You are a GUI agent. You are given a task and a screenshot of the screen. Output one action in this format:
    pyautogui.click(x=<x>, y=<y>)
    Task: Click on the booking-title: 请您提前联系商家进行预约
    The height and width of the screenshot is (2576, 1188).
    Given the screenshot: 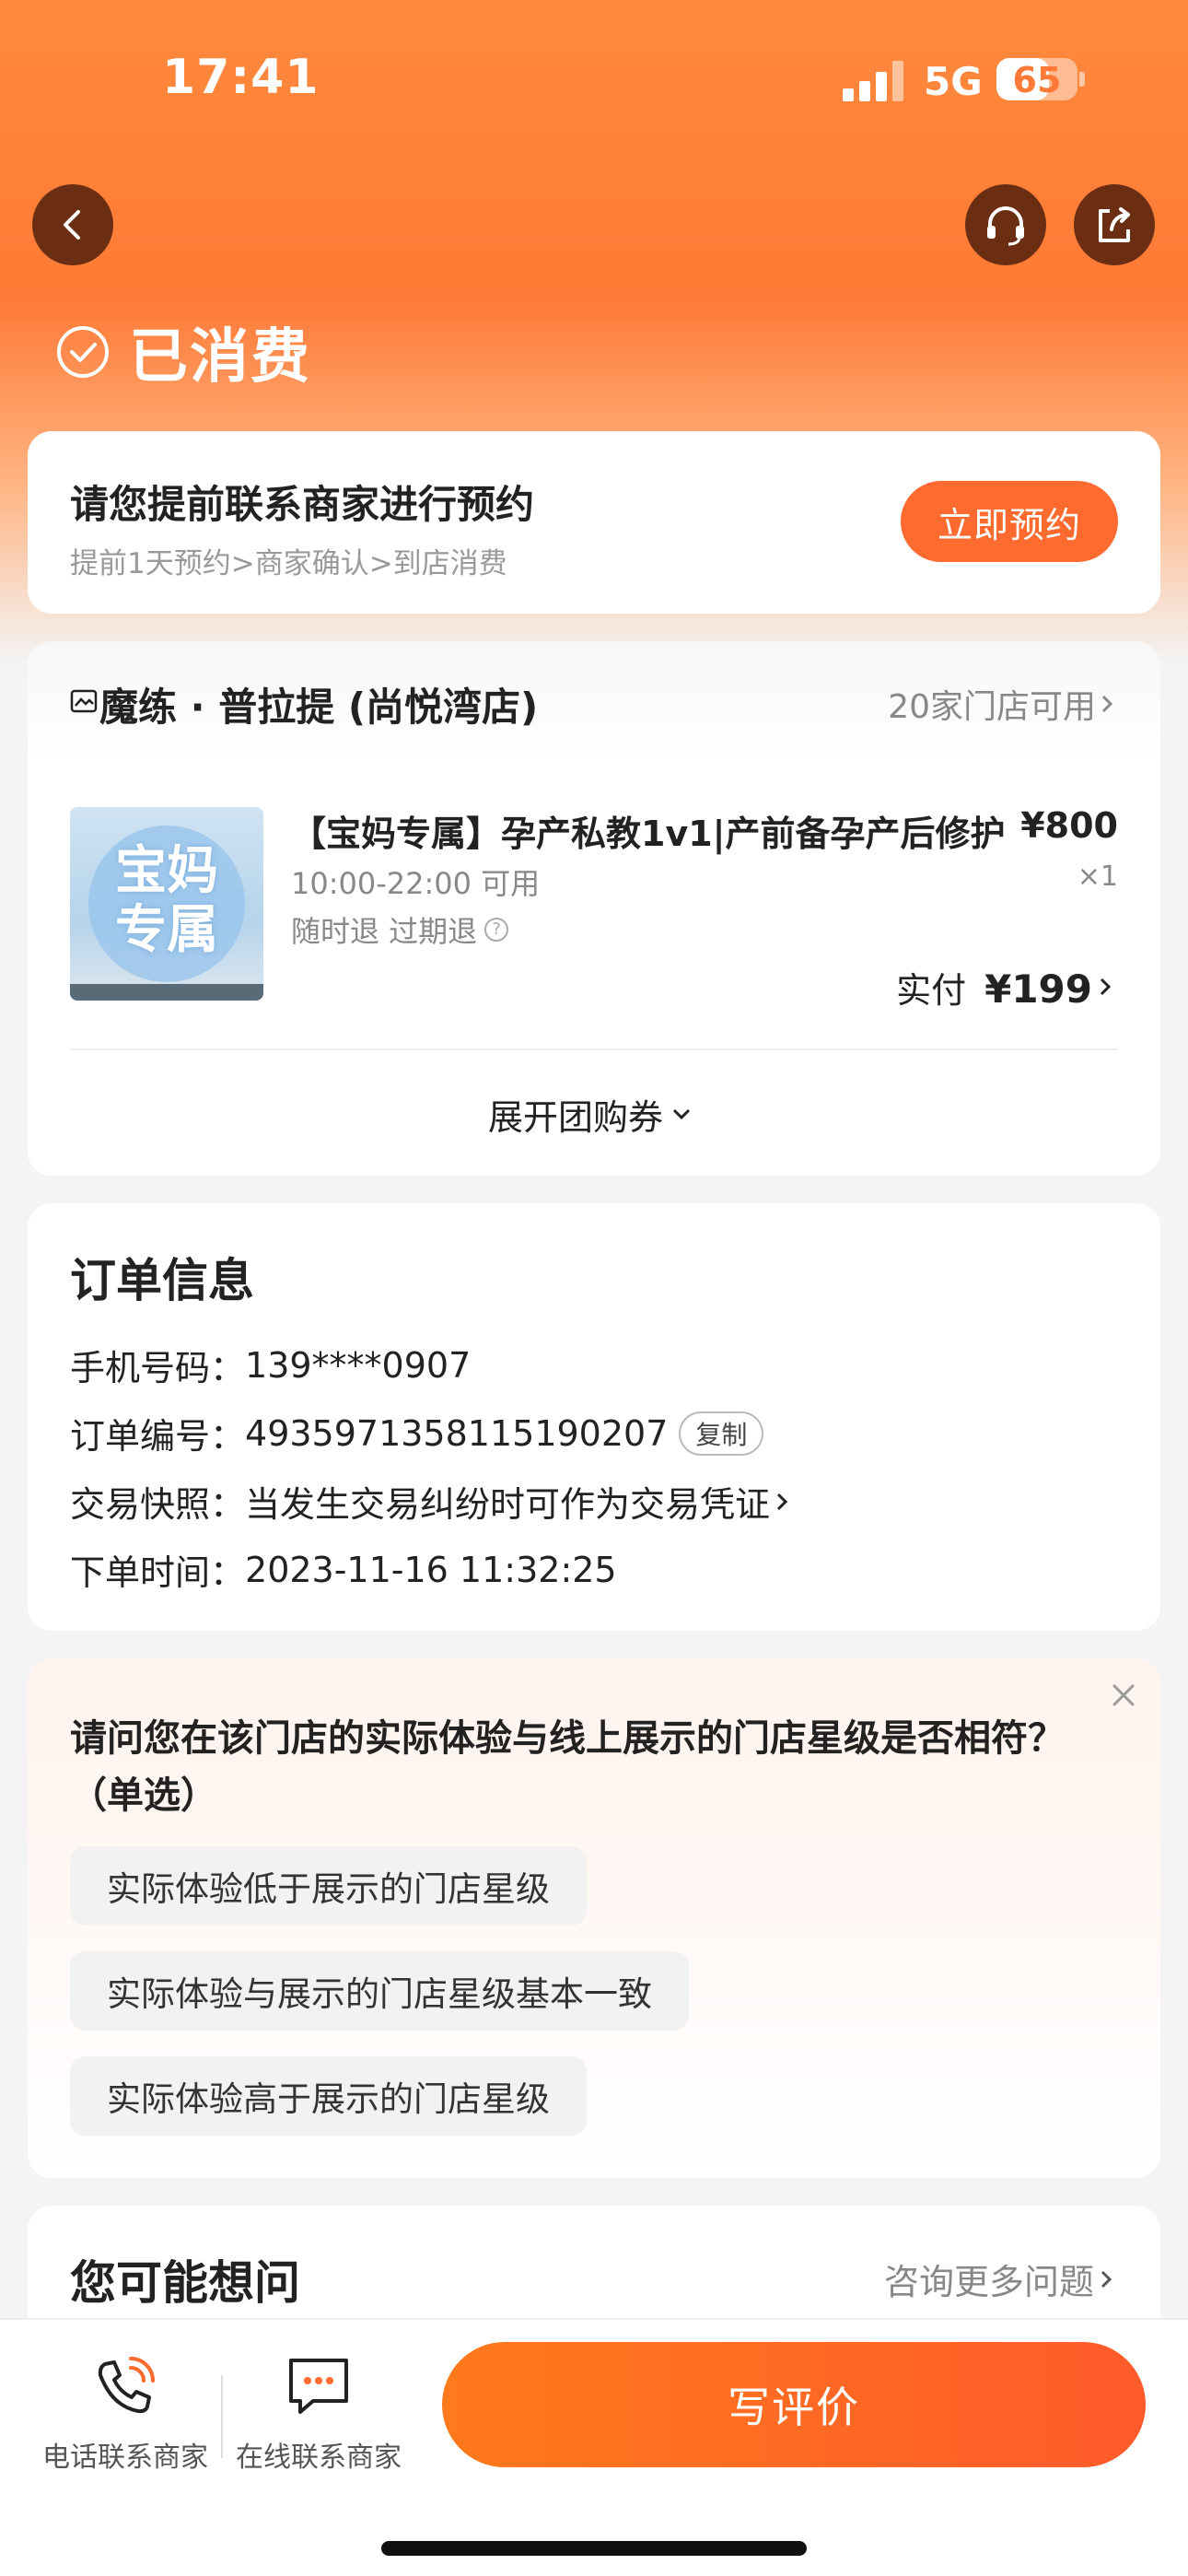 What is the action you would take?
    pyautogui.click(x=302, y=504)
    